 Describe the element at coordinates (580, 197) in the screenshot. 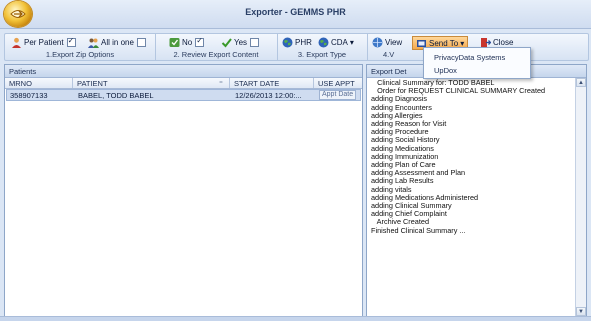

I see `vertical-scrollbar: ▲ ▼` at that location.